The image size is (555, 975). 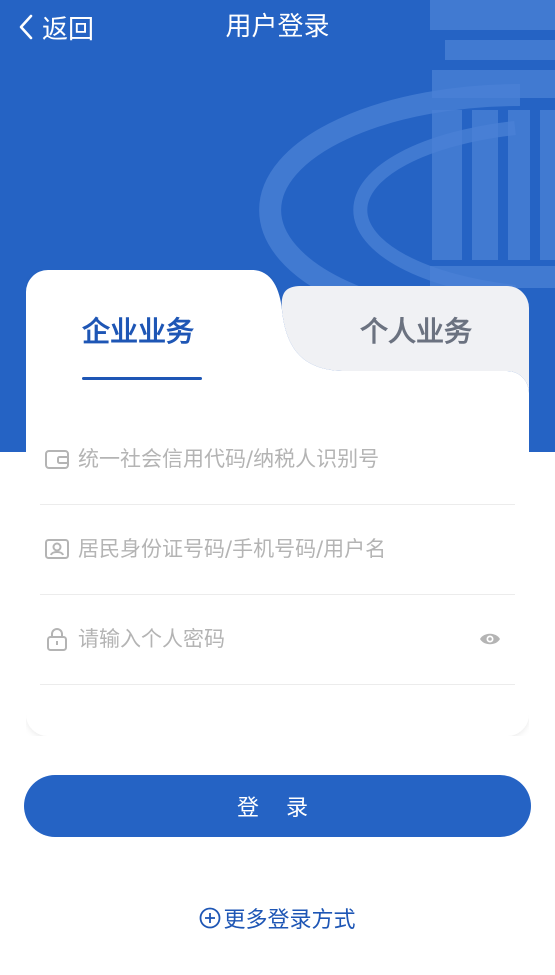 What do you see at coordinates (289, 920) in the screenshot?
I see `more-login-label: 更多登录方式` at bounding box center [289, 920].